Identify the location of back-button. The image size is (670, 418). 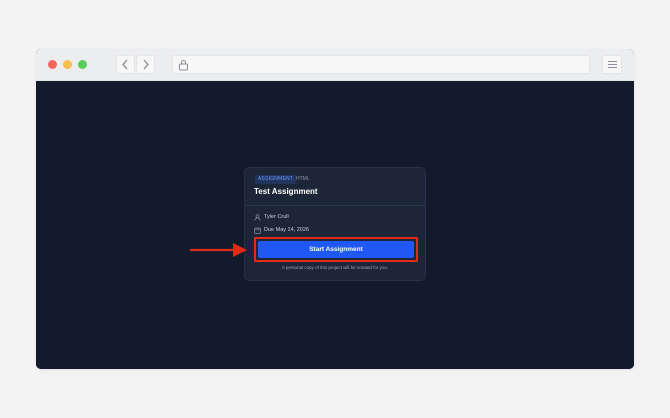
(125, 64).